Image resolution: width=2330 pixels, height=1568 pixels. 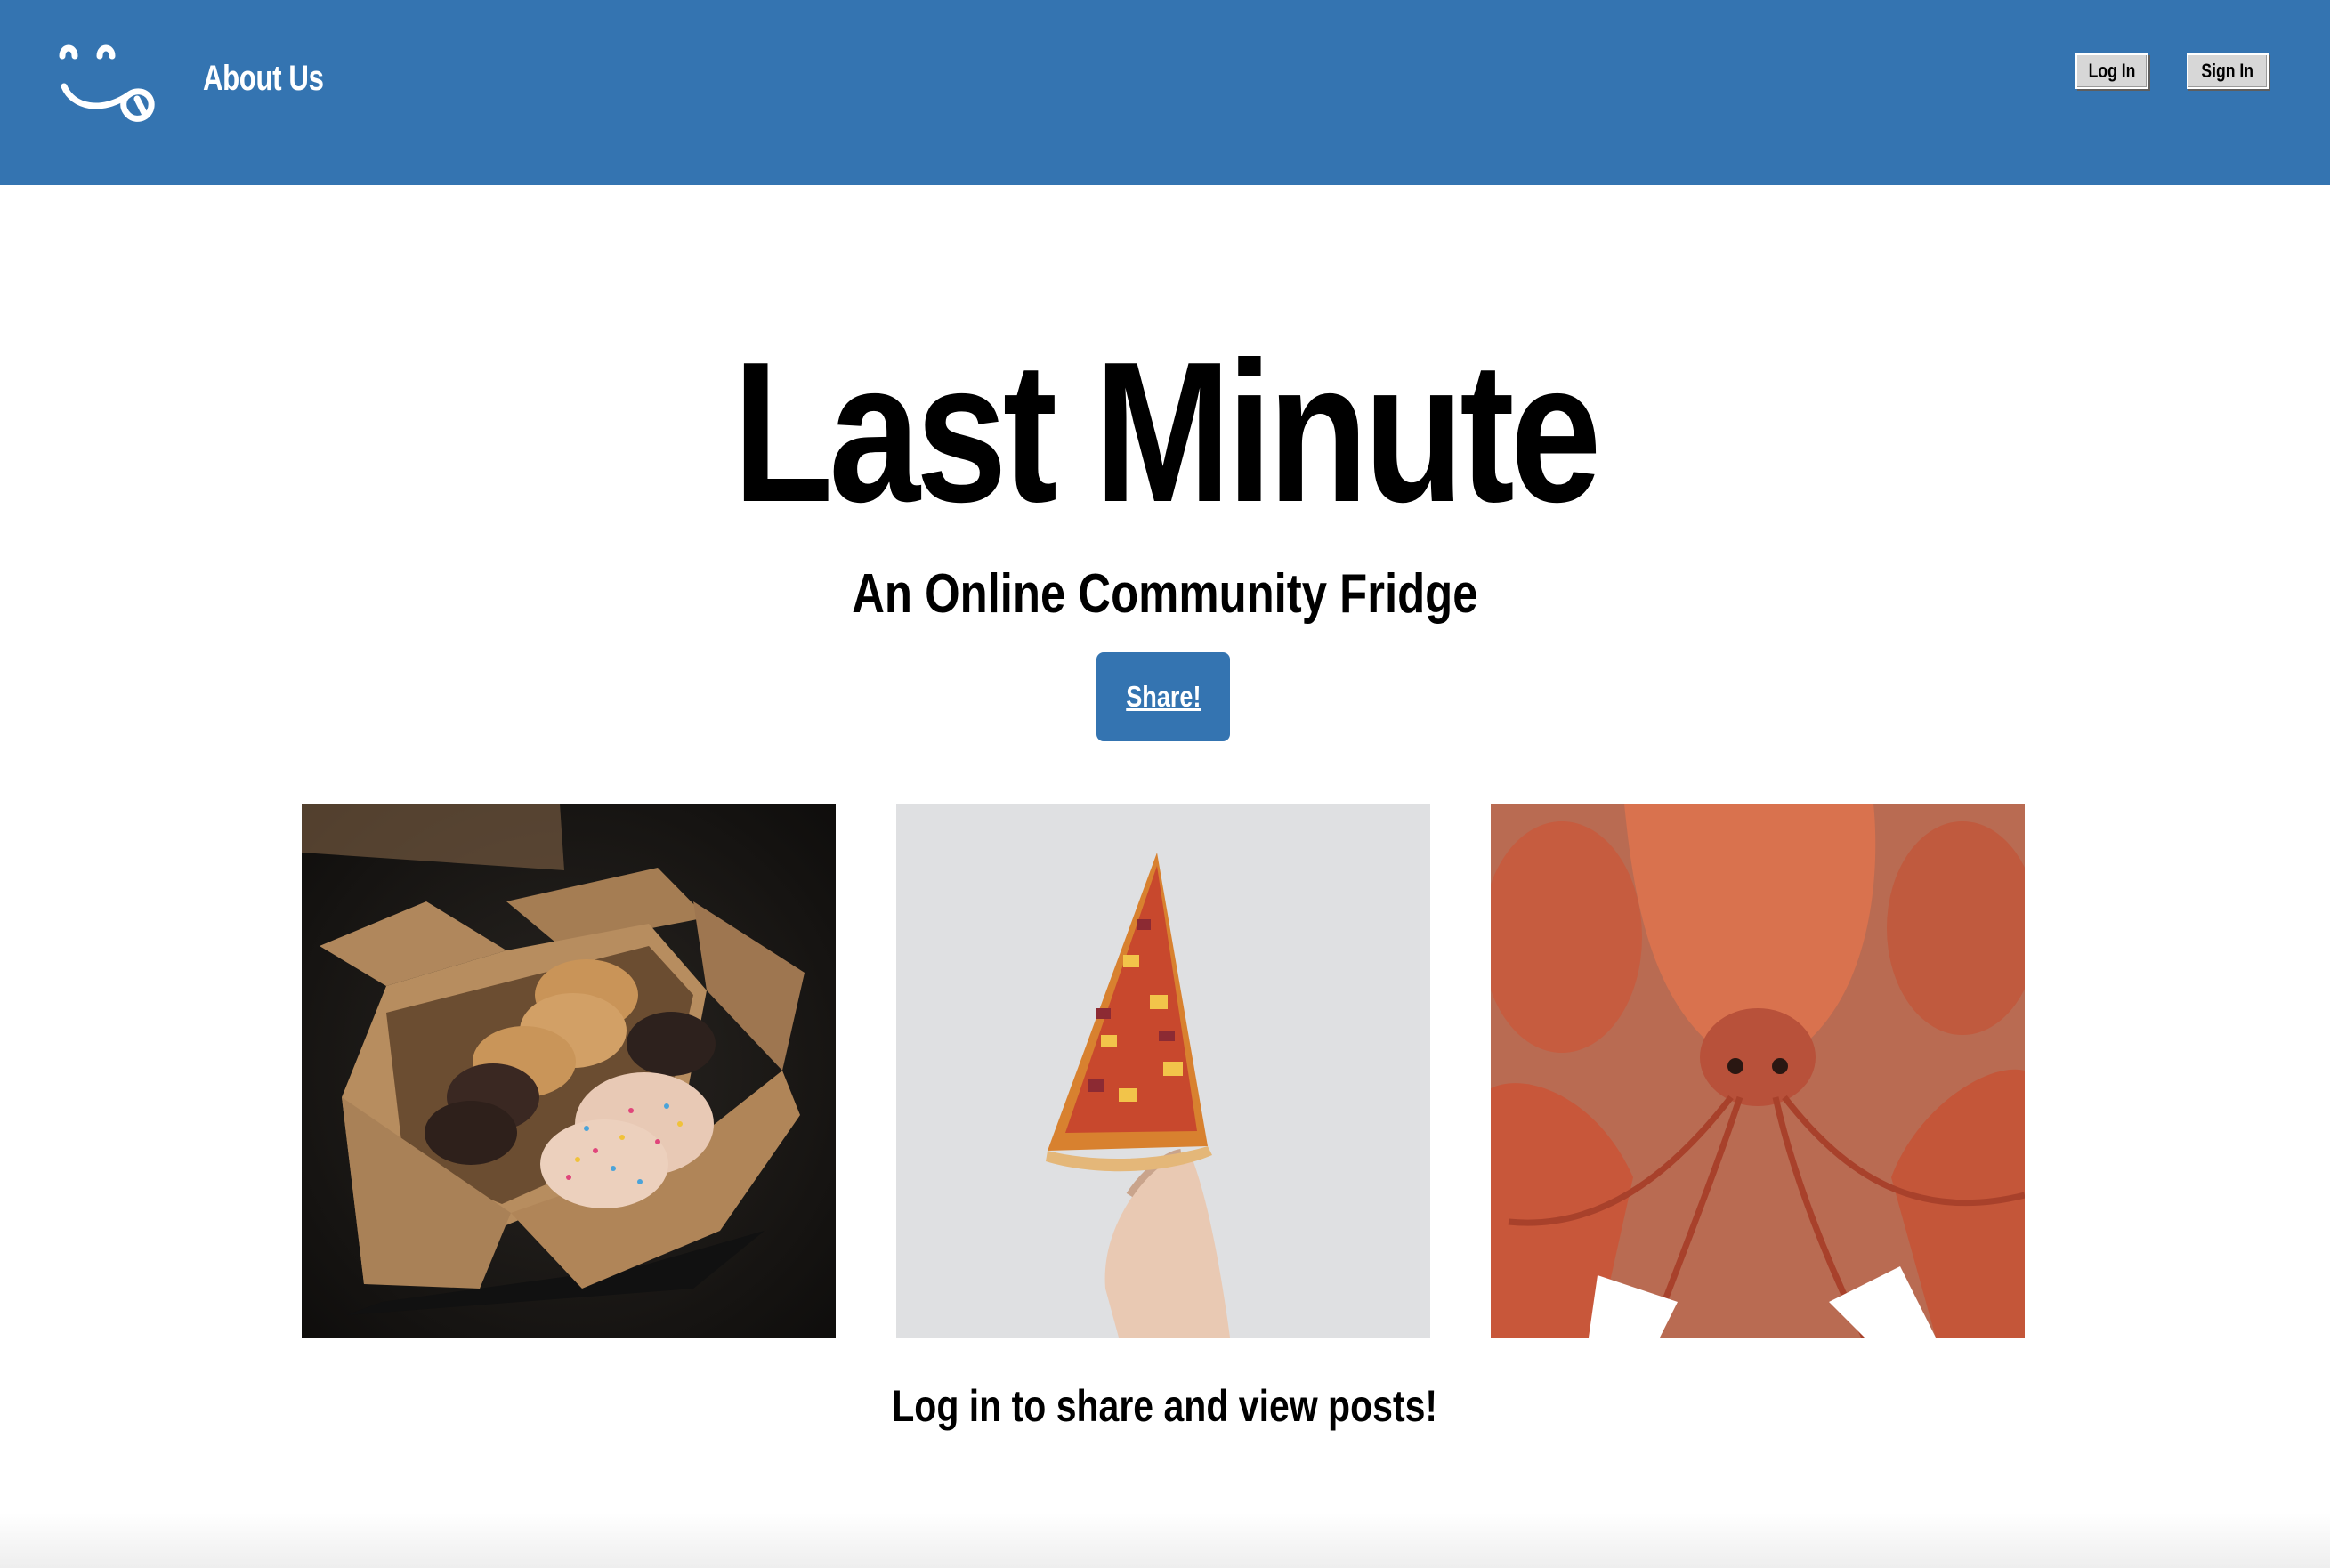 I want to click on page-subtitle-text: An Online Community Fridge, so click(x=1165, y=594).